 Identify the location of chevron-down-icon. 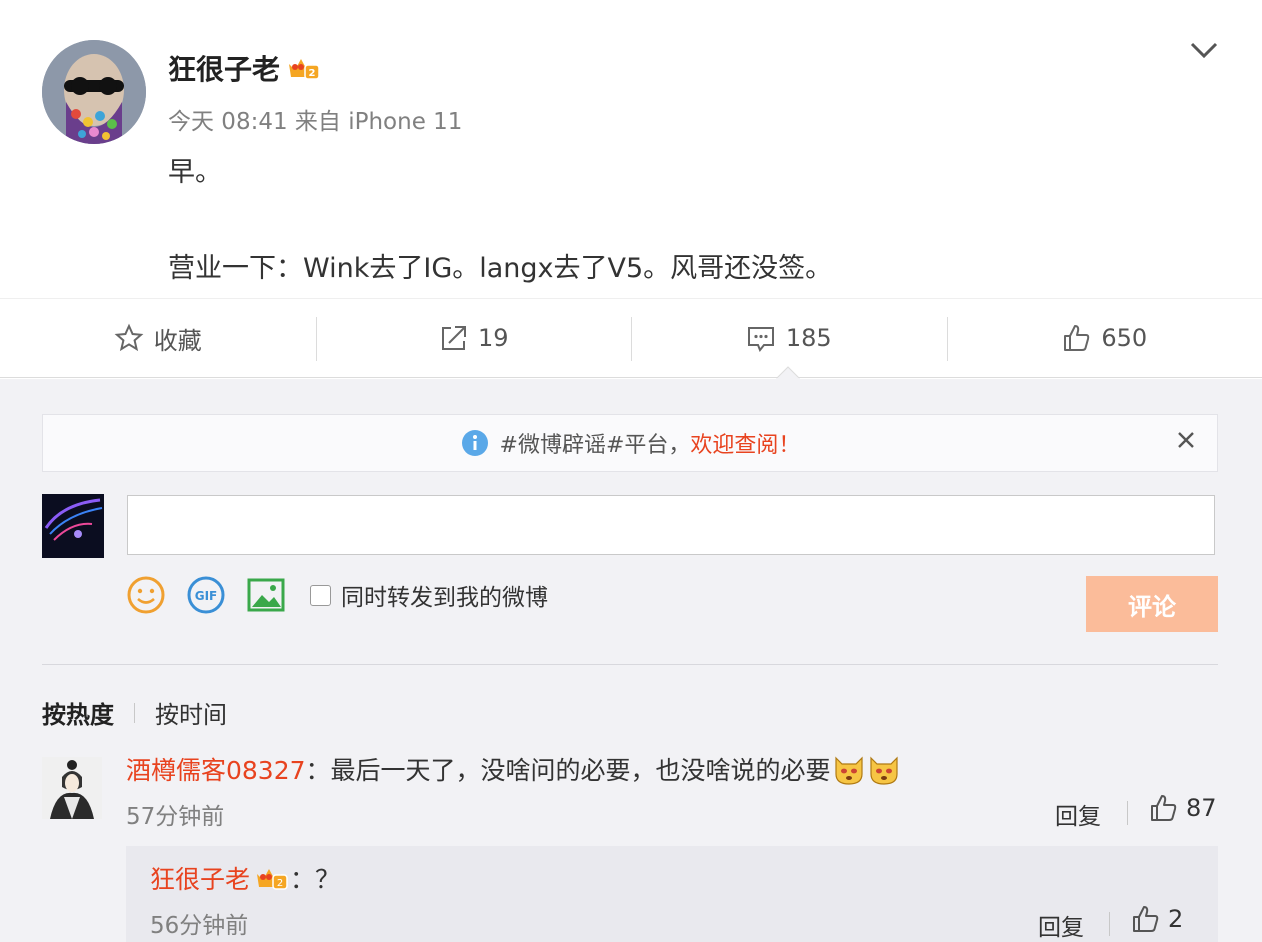
(1204, 50).